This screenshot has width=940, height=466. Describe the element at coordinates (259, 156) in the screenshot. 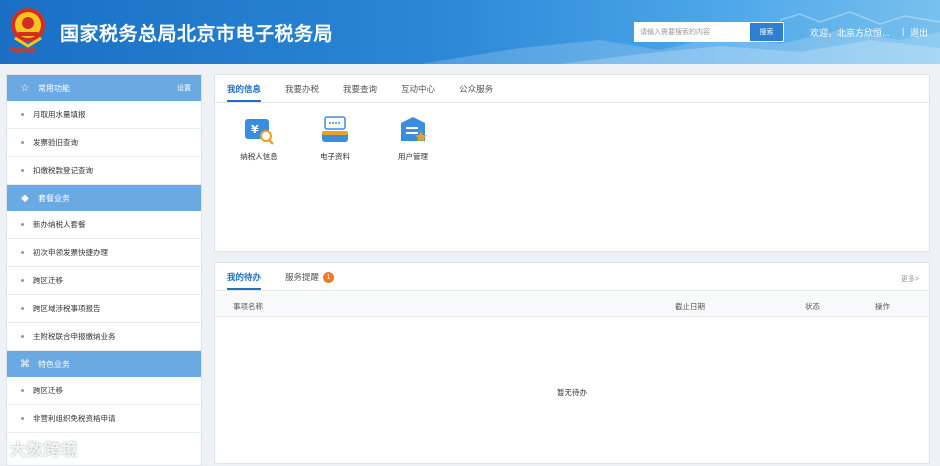

I see `app-label: 纳税人信息` at that location.